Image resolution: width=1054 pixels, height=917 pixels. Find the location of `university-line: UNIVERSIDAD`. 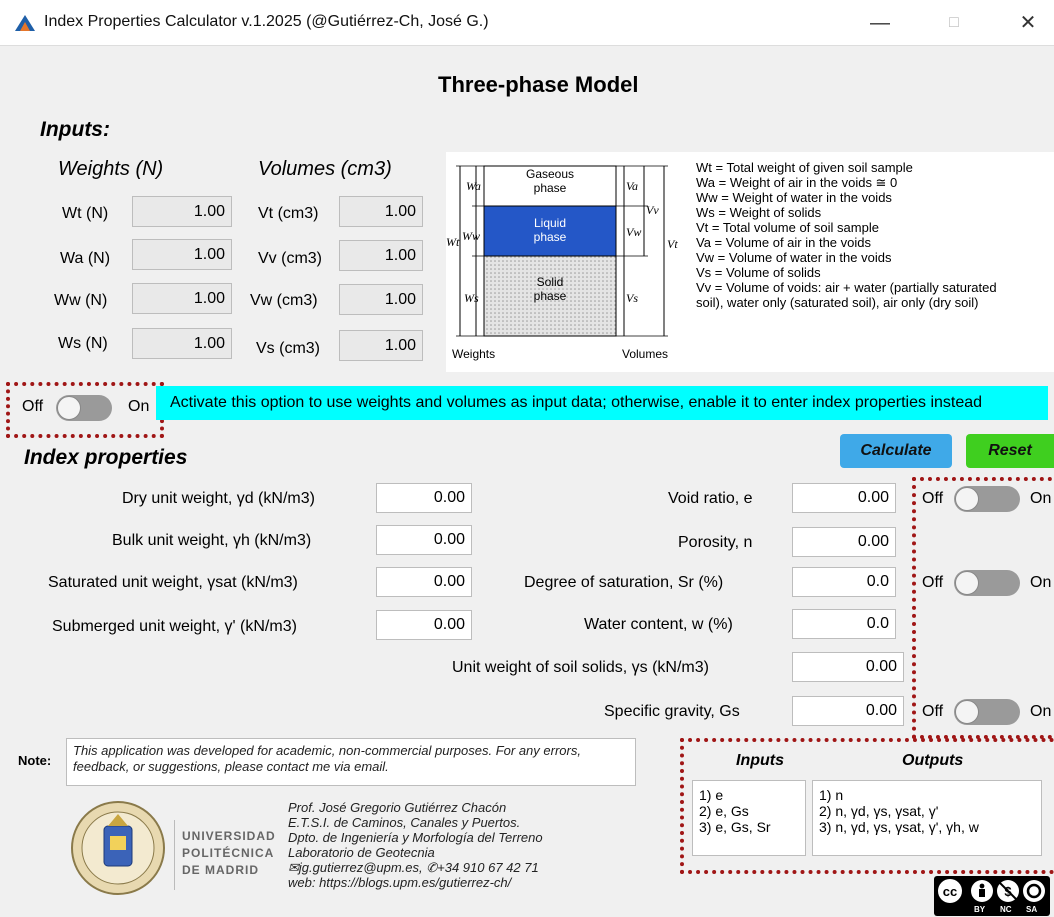

university-line: UNIVERSIDAD is located at coordinates (229, 836).